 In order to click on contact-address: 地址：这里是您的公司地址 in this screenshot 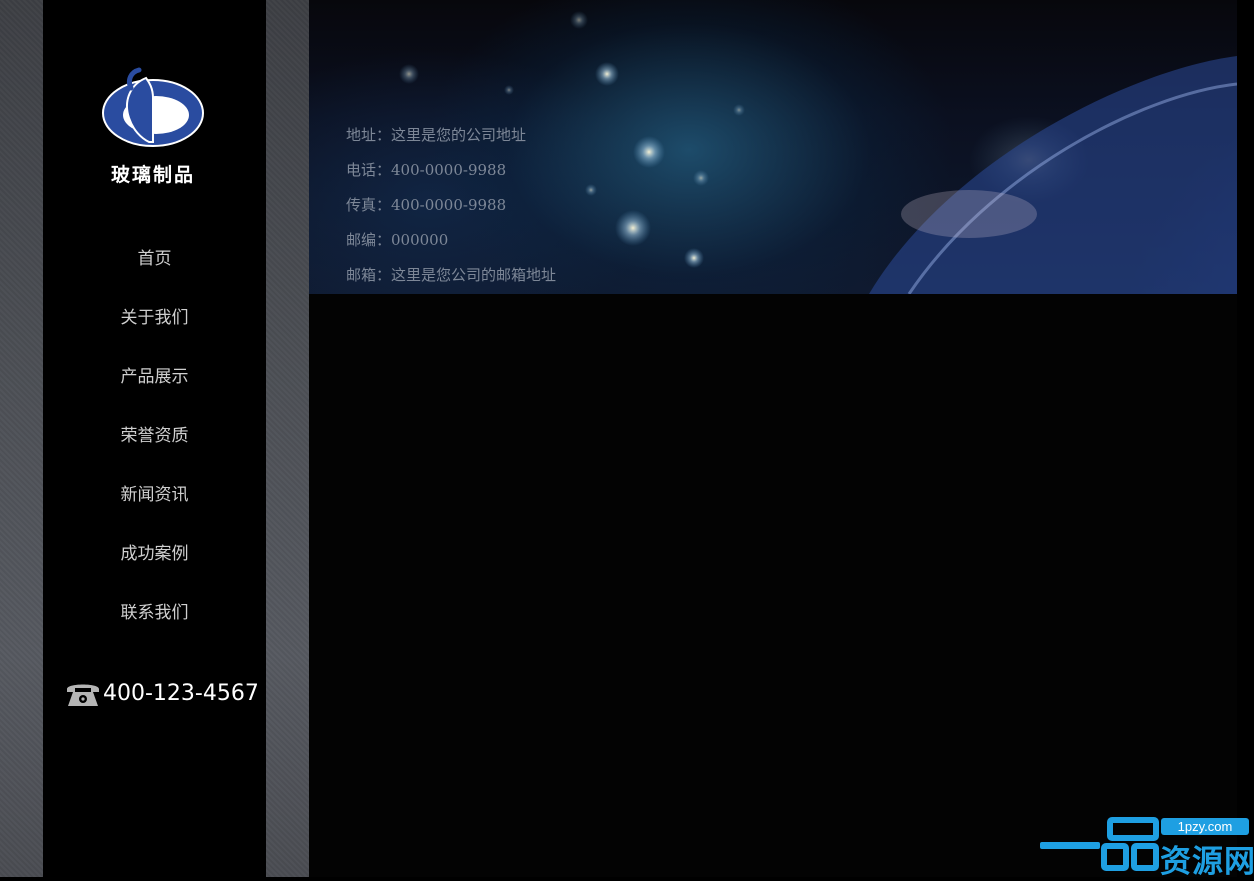, I will do `click(436, 135)`.